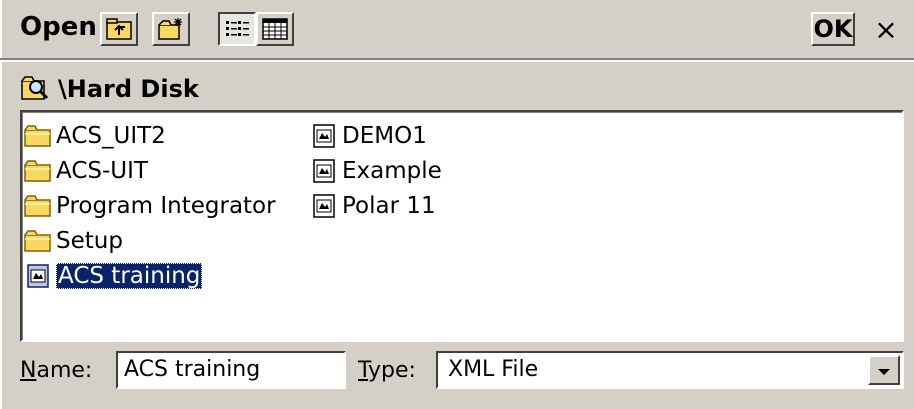 This screenshot has height=409, width=914. Describe the element at coordinates (461, 29) in the screenshot. I see `title-bar: Open OK ×` at that location.